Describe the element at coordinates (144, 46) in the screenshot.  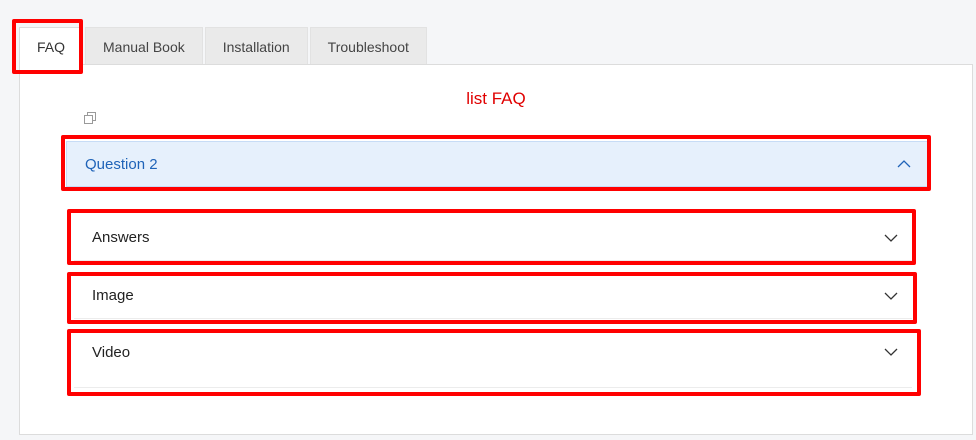
I see `tab-manual-book: Manual Book` at that location.